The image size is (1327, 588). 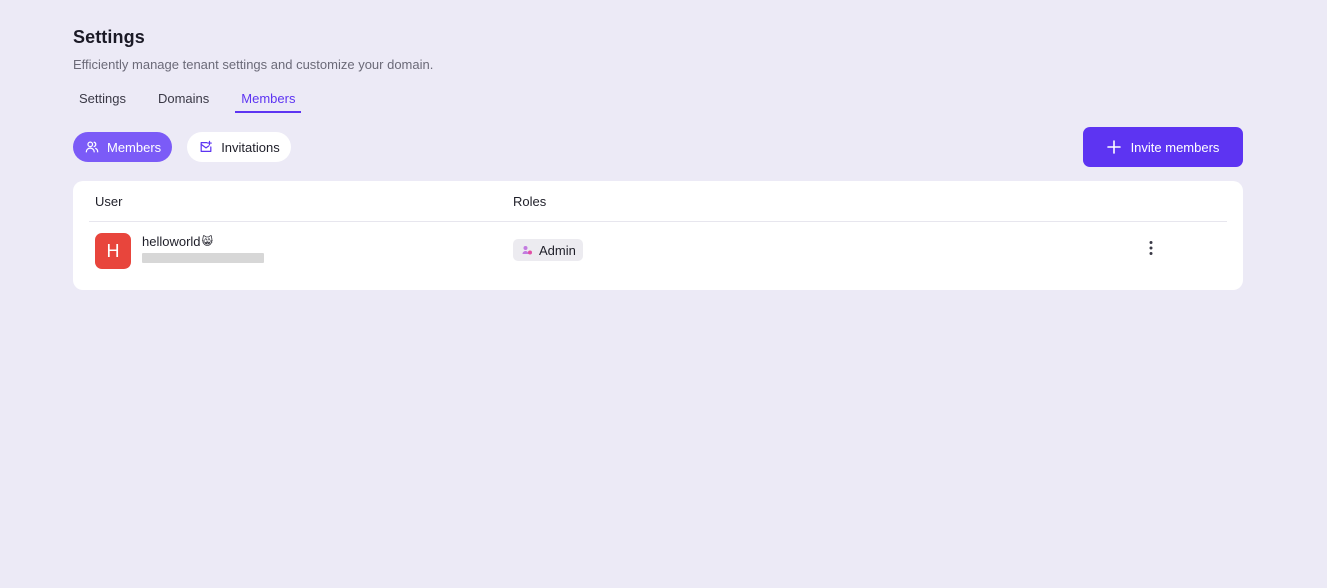 What do you see at coordinates (527, 250) in the screenshot?
I see `admin-role-icon` at bounding box center [527, 250].